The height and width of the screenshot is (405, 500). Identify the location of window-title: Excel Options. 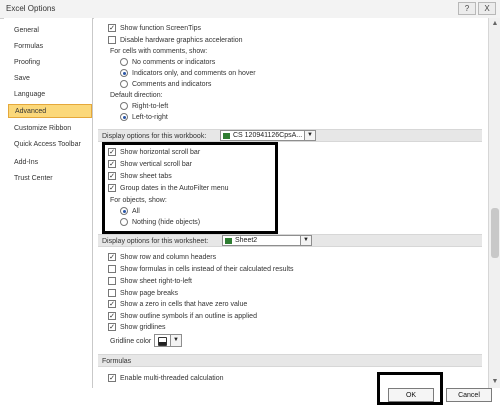
(31, 8).